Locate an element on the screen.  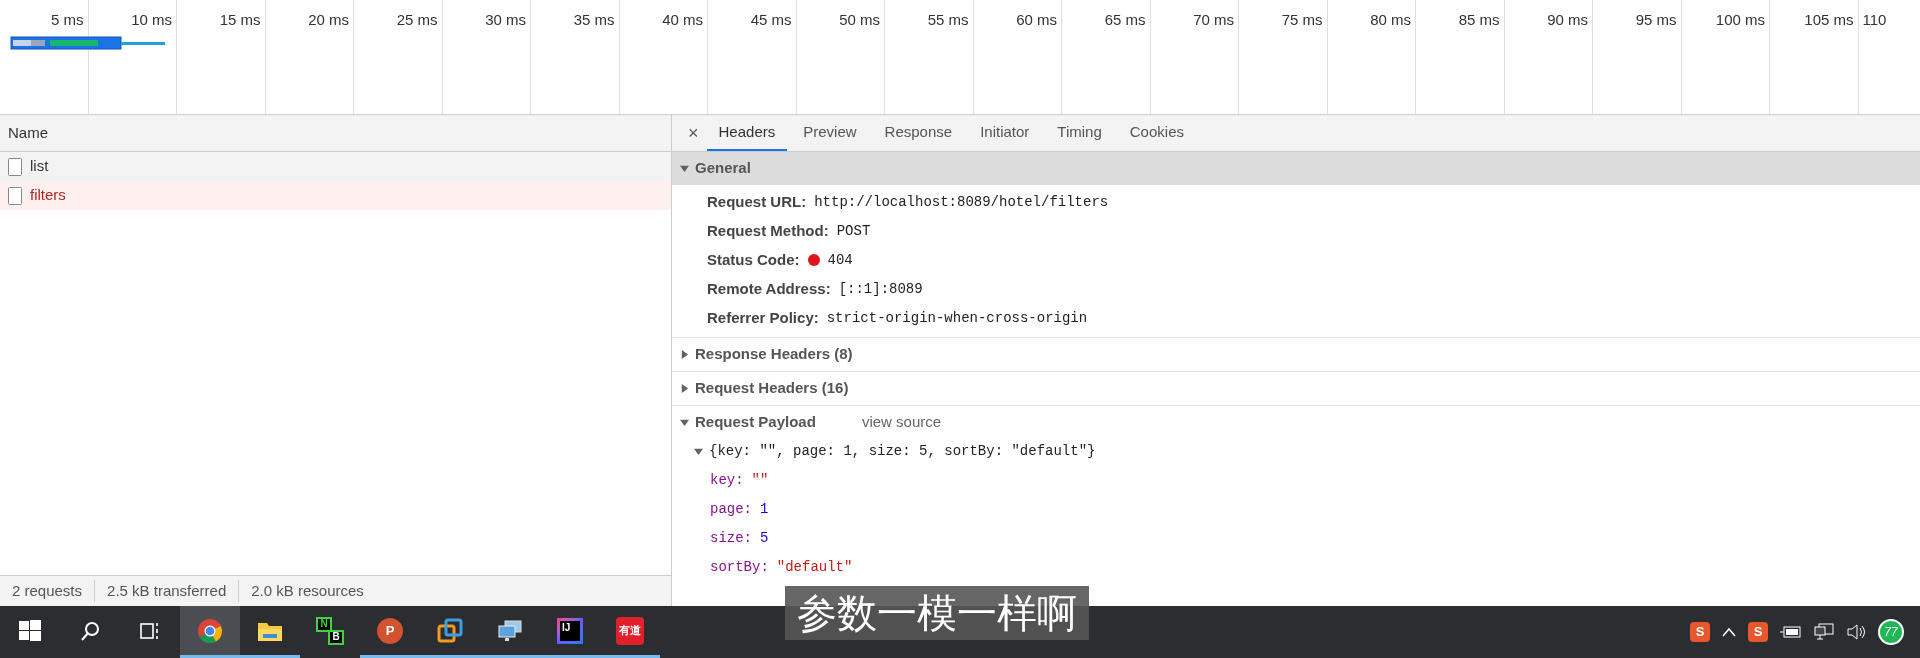
search-icon is located at coordinates (90, 630).